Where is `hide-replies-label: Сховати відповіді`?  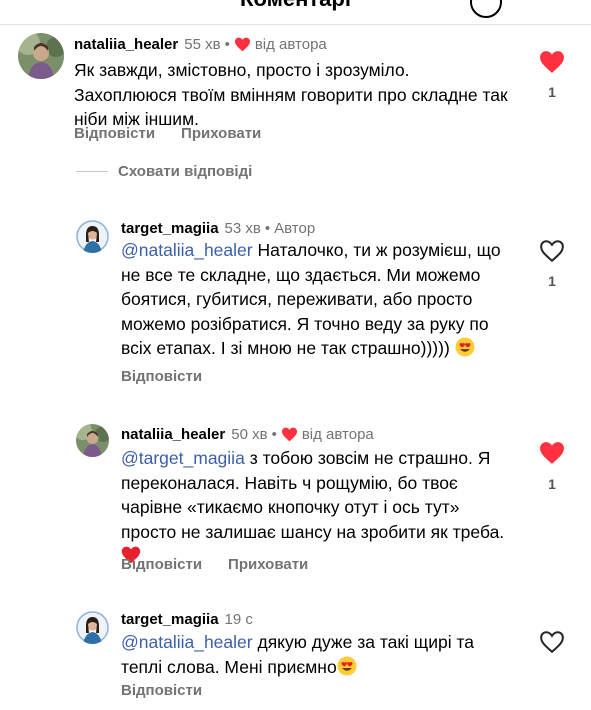
hide-replies-label: Сховати відповіді is located at coordinates (185, 171).